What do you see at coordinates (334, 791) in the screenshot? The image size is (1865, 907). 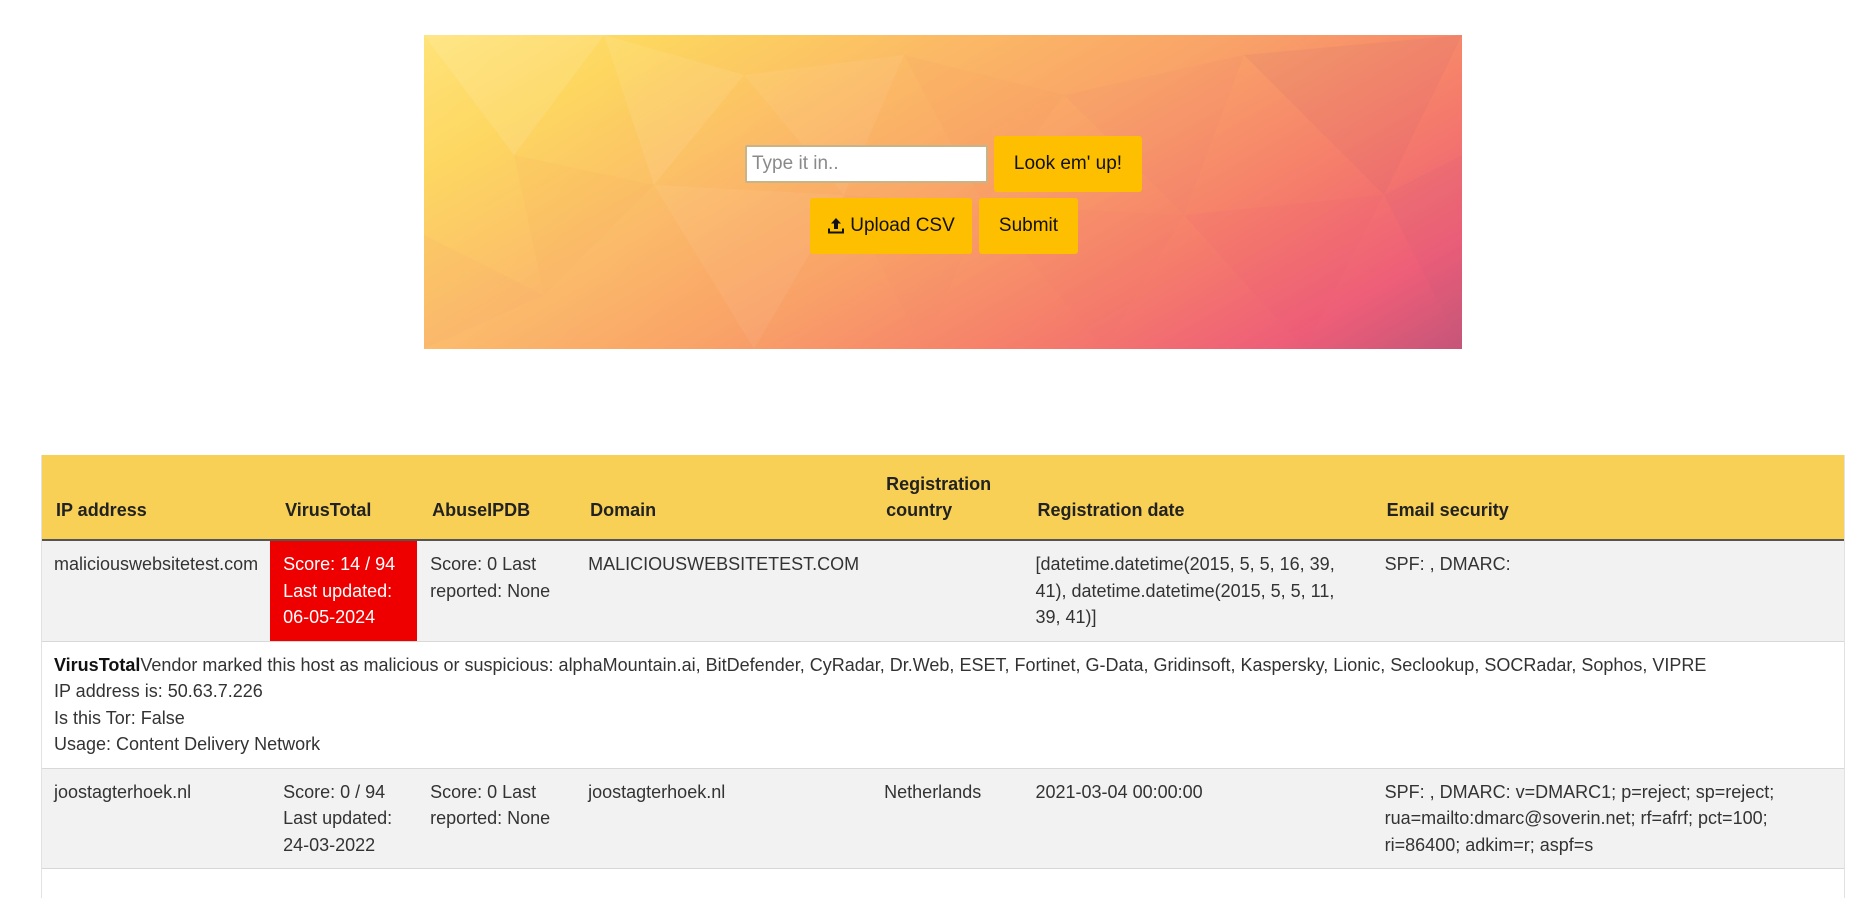 I see `virustotal-score: Score: 0 / 94` at bounding box center [334, 791].